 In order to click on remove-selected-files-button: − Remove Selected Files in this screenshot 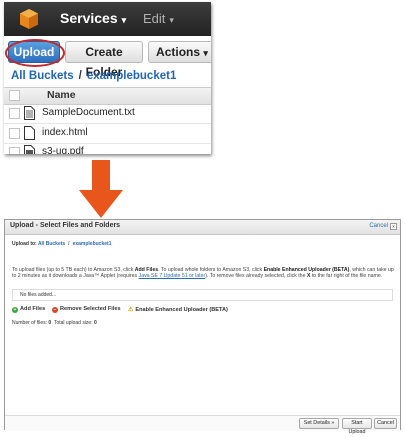, I will do `click(86, 309)`.